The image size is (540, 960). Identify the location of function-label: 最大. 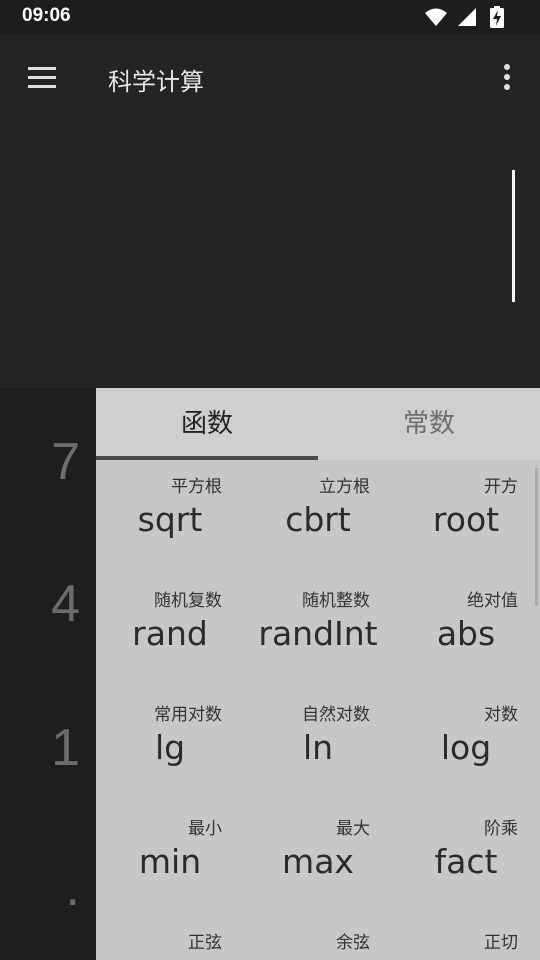
(353, 829).